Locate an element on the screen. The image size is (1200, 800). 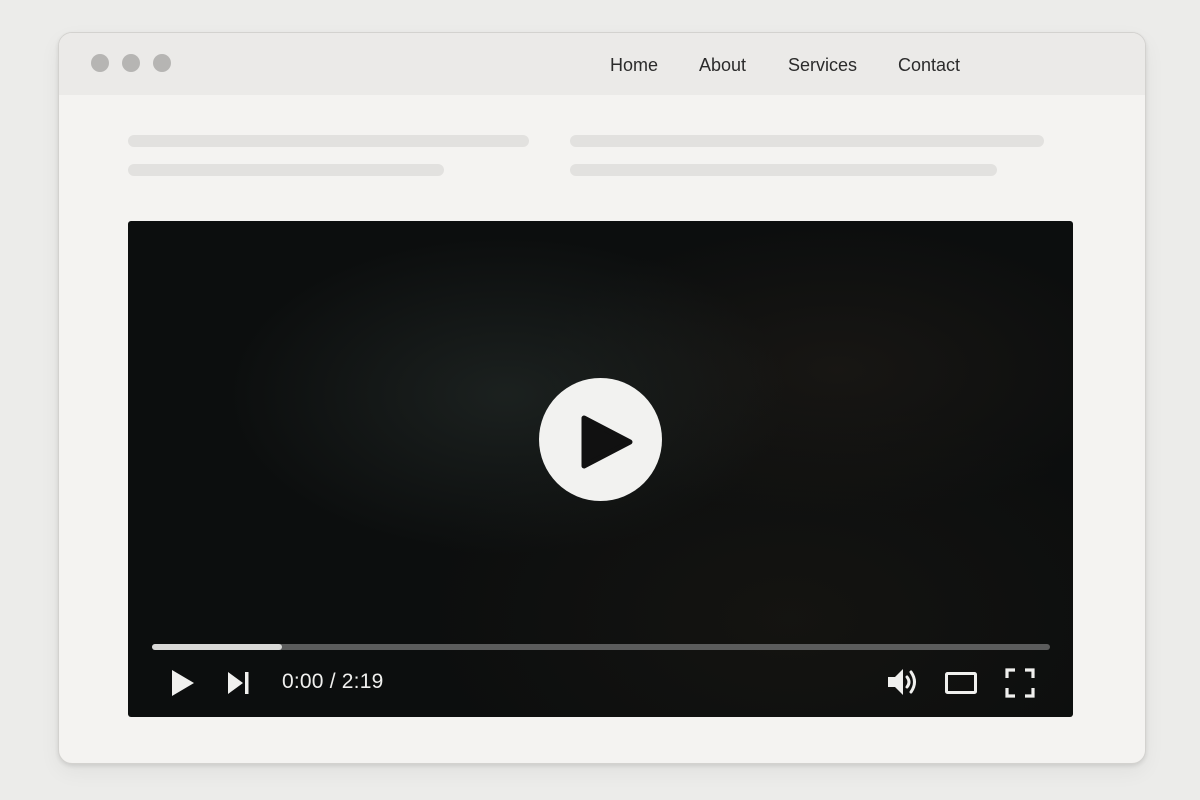
next-button is located at coordinates (239, 683).